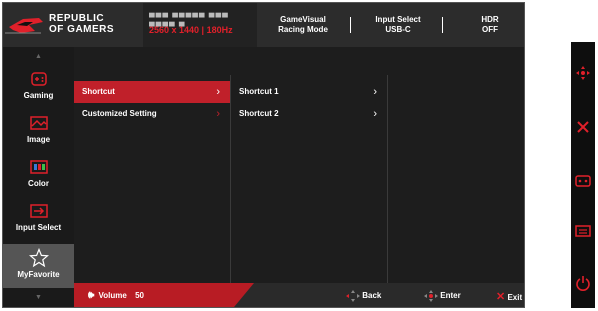  I want to click on resolution-text: 2560 x 1440 | 180Hz, so click(191, 30).